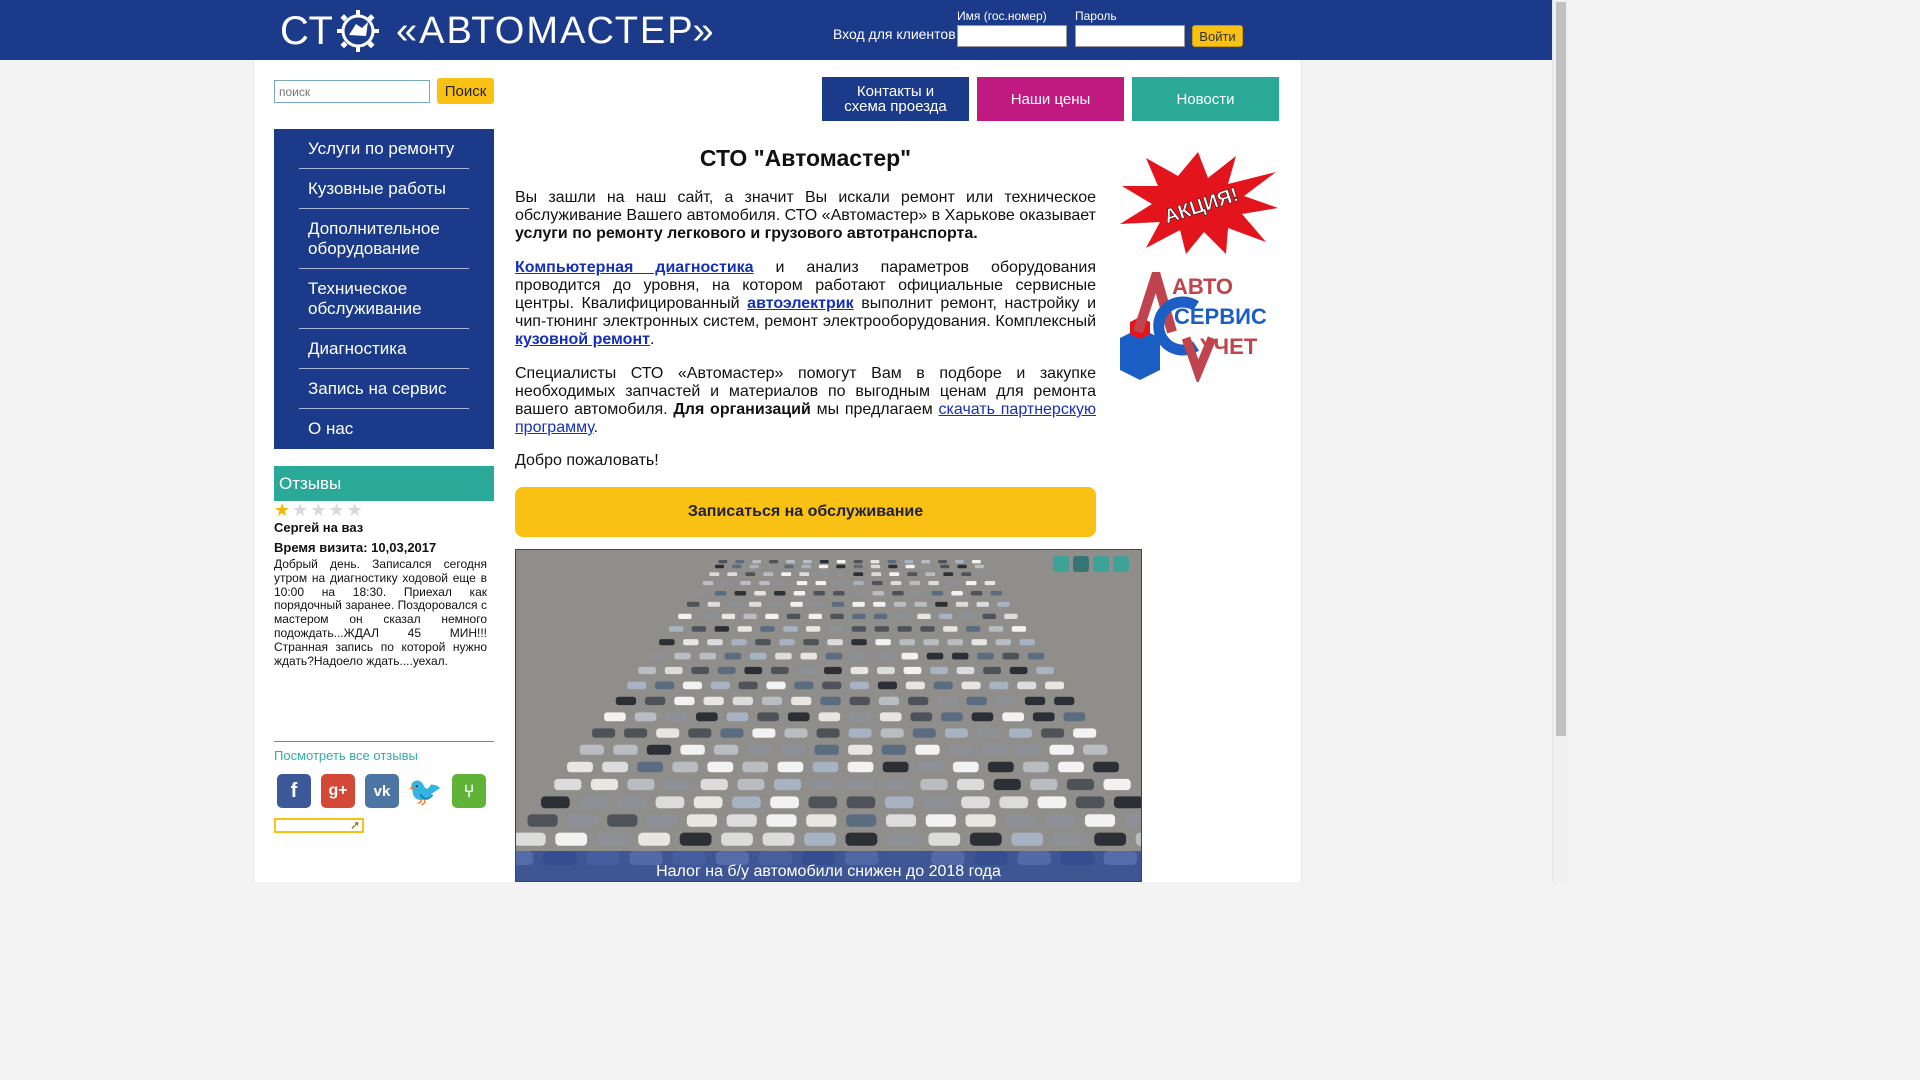  What do you see at coordinates (1198, 203) in the screenshot?
I see `promo-banner: АКЦИЯ!` at bounding box center [1198, 203].